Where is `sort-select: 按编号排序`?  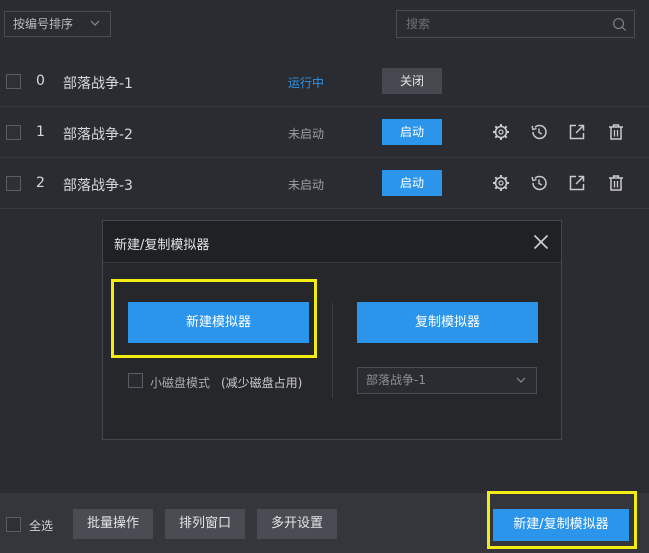
sort-select: 按编号排序 is located at coordinates (57, 24).